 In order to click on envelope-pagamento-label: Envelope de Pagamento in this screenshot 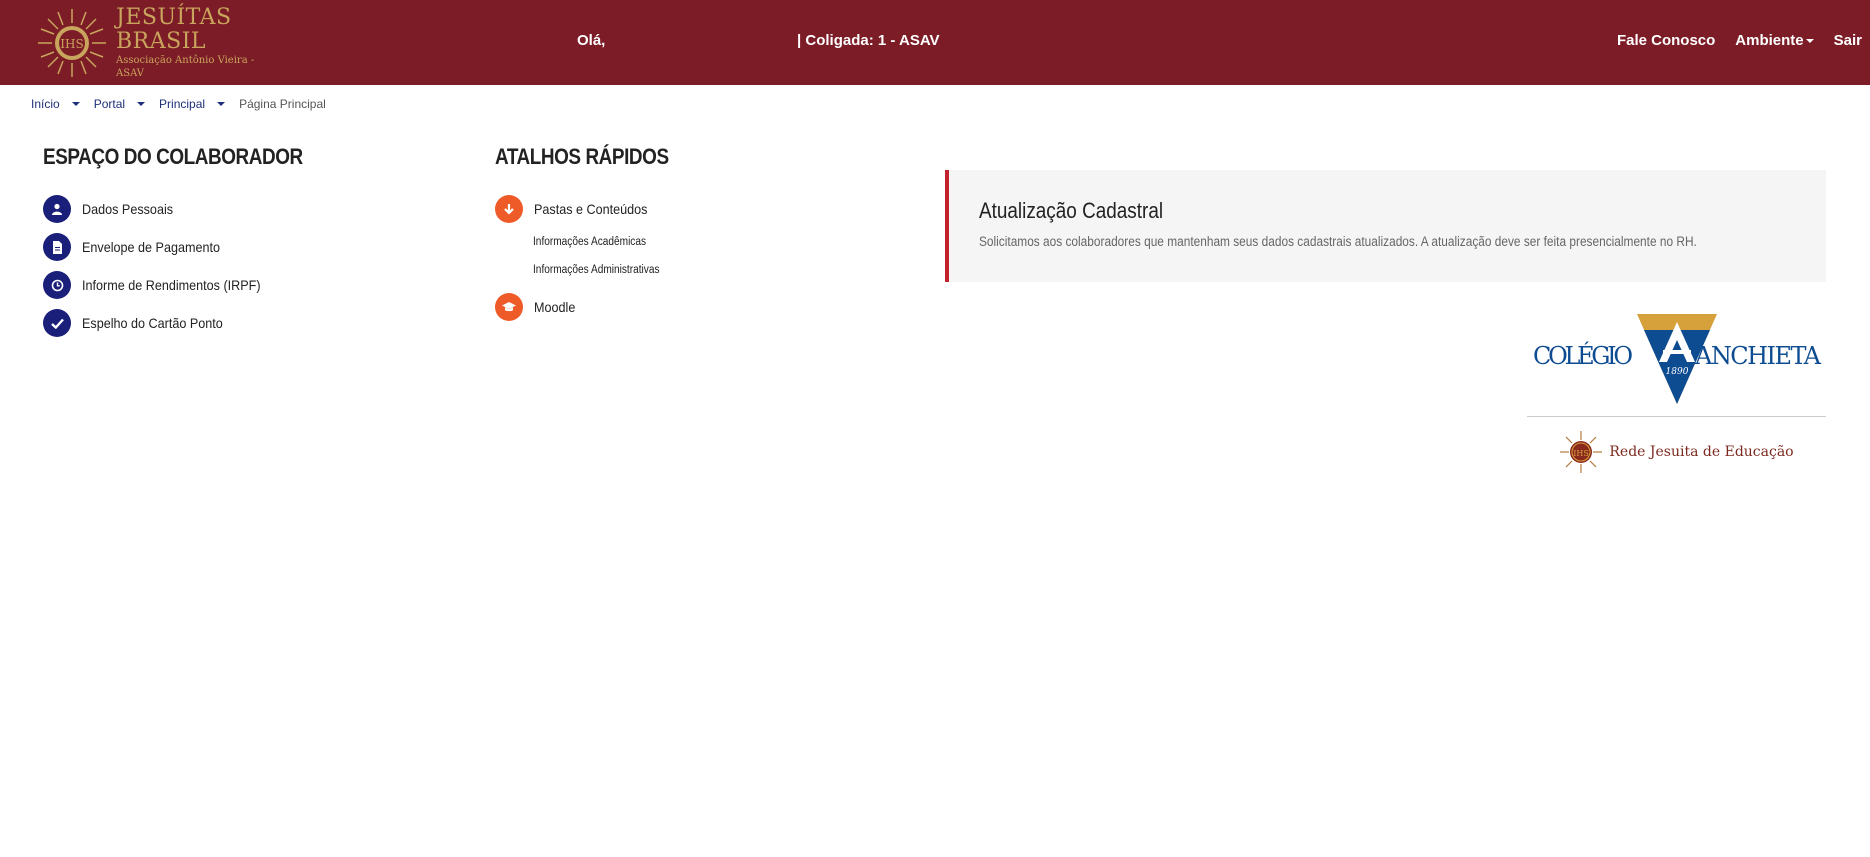, I will do `click(151, 247)`.